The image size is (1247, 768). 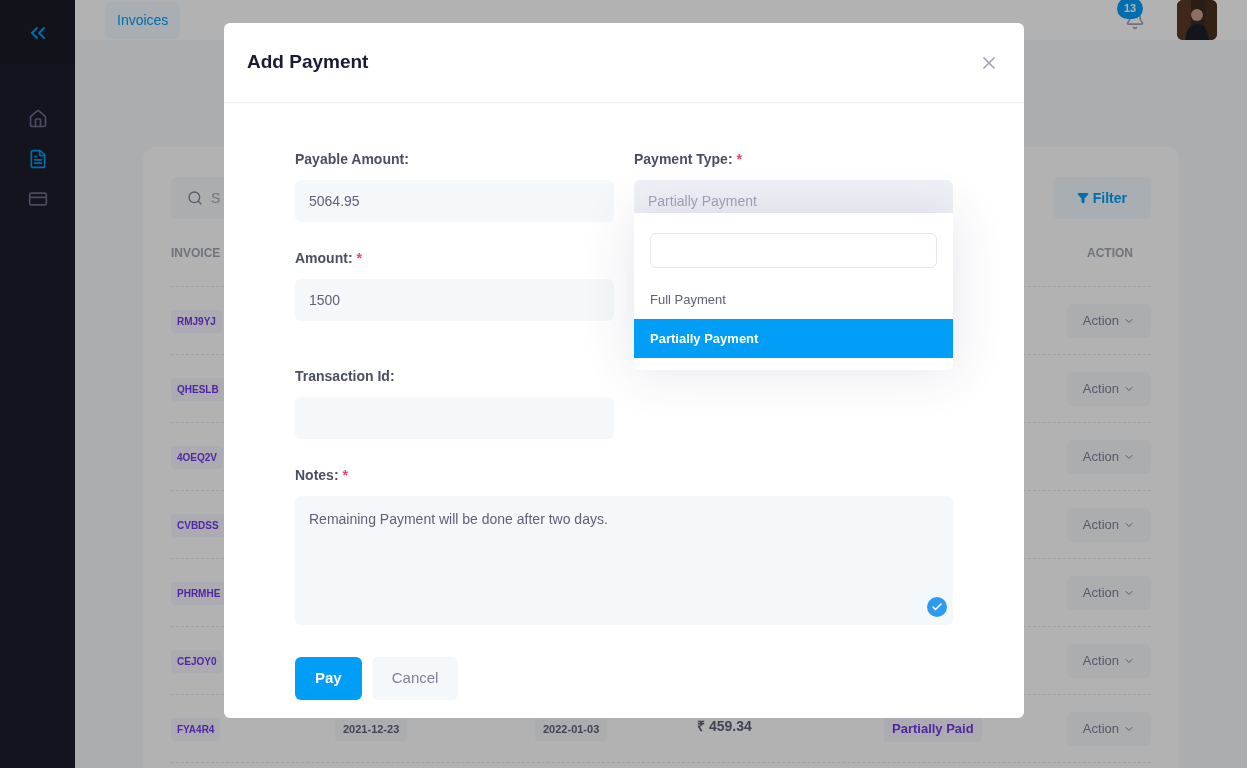 What do you see at coordinates (454, 201) in the screenshot?
I see `payable-amount-field: 5064.95` at bounding box center [454, 201].